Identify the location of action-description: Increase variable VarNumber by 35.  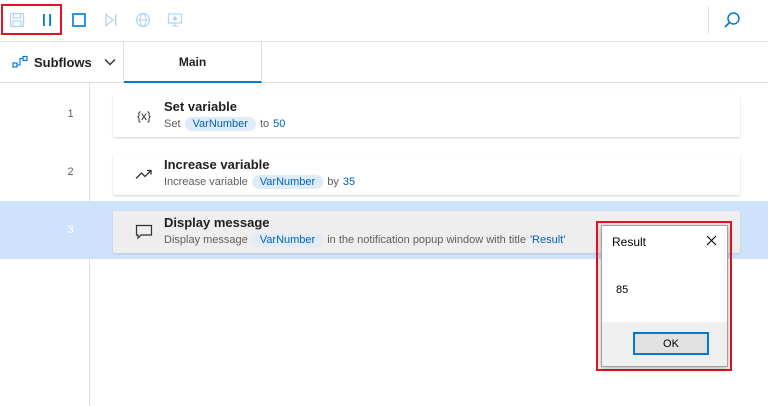
(259, 182).